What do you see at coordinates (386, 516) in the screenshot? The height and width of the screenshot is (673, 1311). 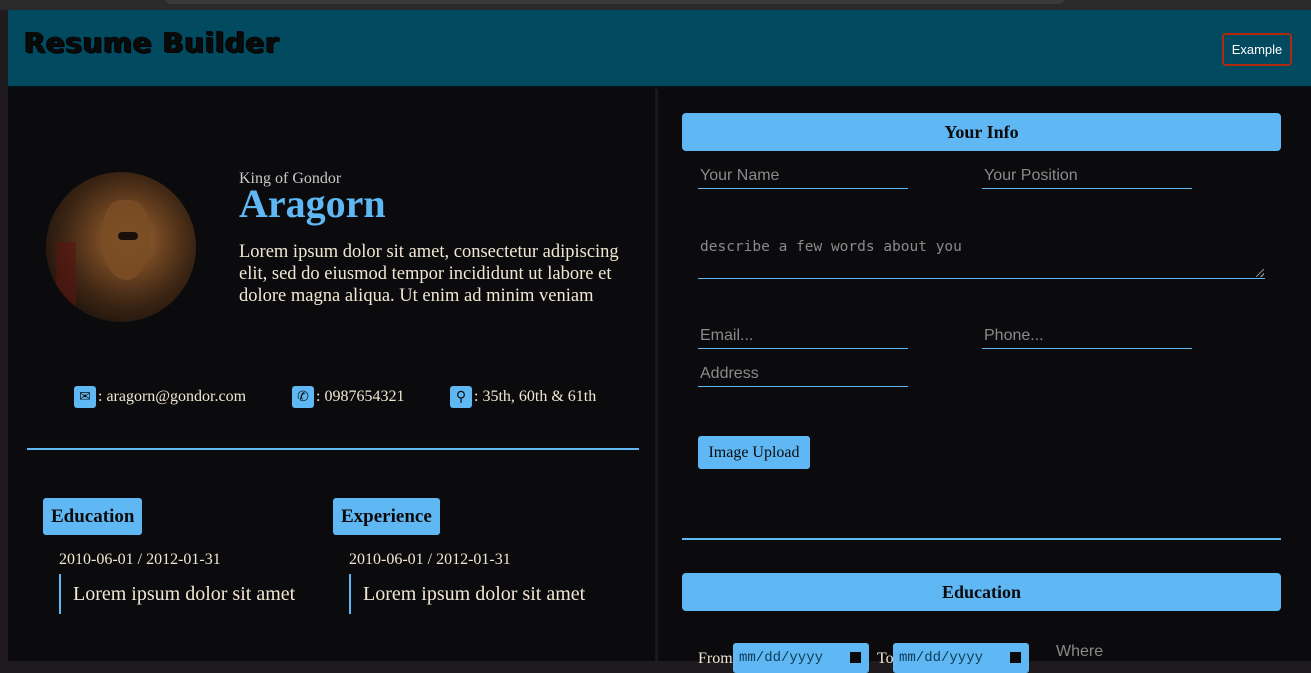 I see `experience-heading: Experience` at bounding box center [386, 516].